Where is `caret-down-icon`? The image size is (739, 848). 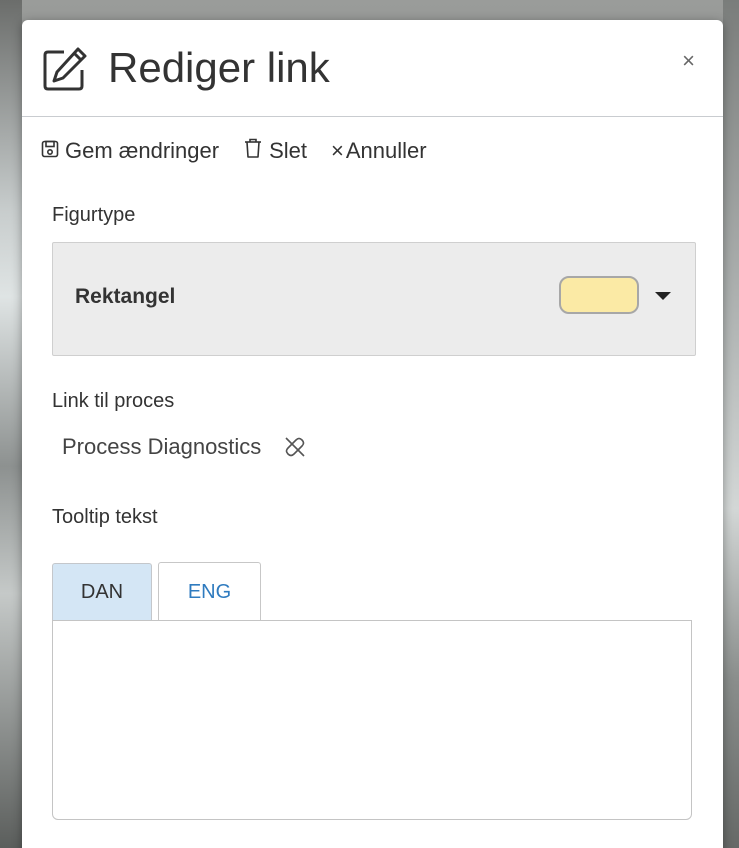 caret-down-icon is located at coordinates (663, 296).